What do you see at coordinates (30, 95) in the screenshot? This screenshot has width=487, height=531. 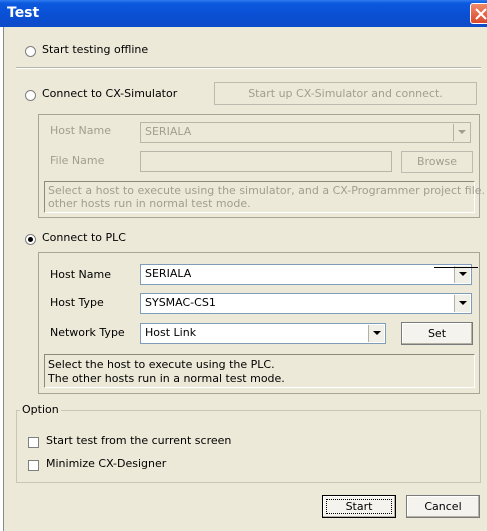 I see `simulator-radio` at bounding box center [30, 95].